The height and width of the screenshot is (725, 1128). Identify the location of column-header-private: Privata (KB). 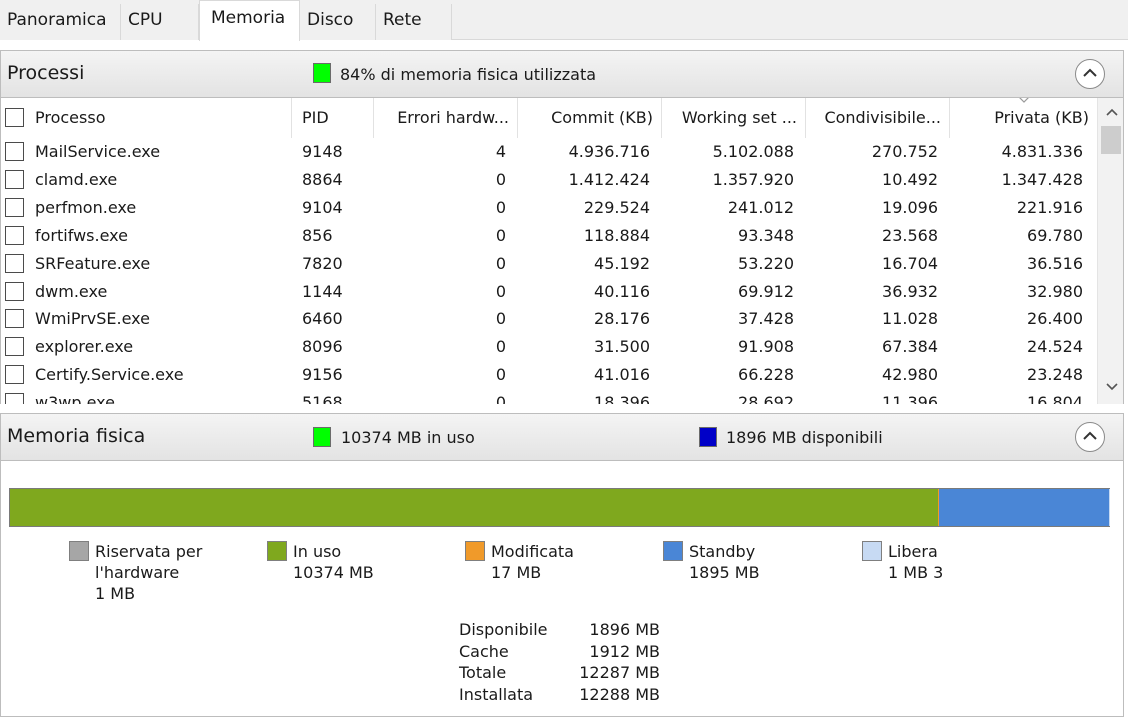
(1023, 118).